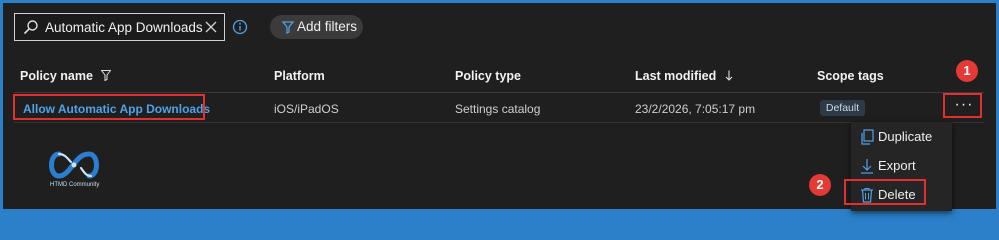 The width and height of the screenshot is (999, 240). Describe the element at coordinates (897, 165) in the screenshot. I see `menu-item-label: Export` at that location.